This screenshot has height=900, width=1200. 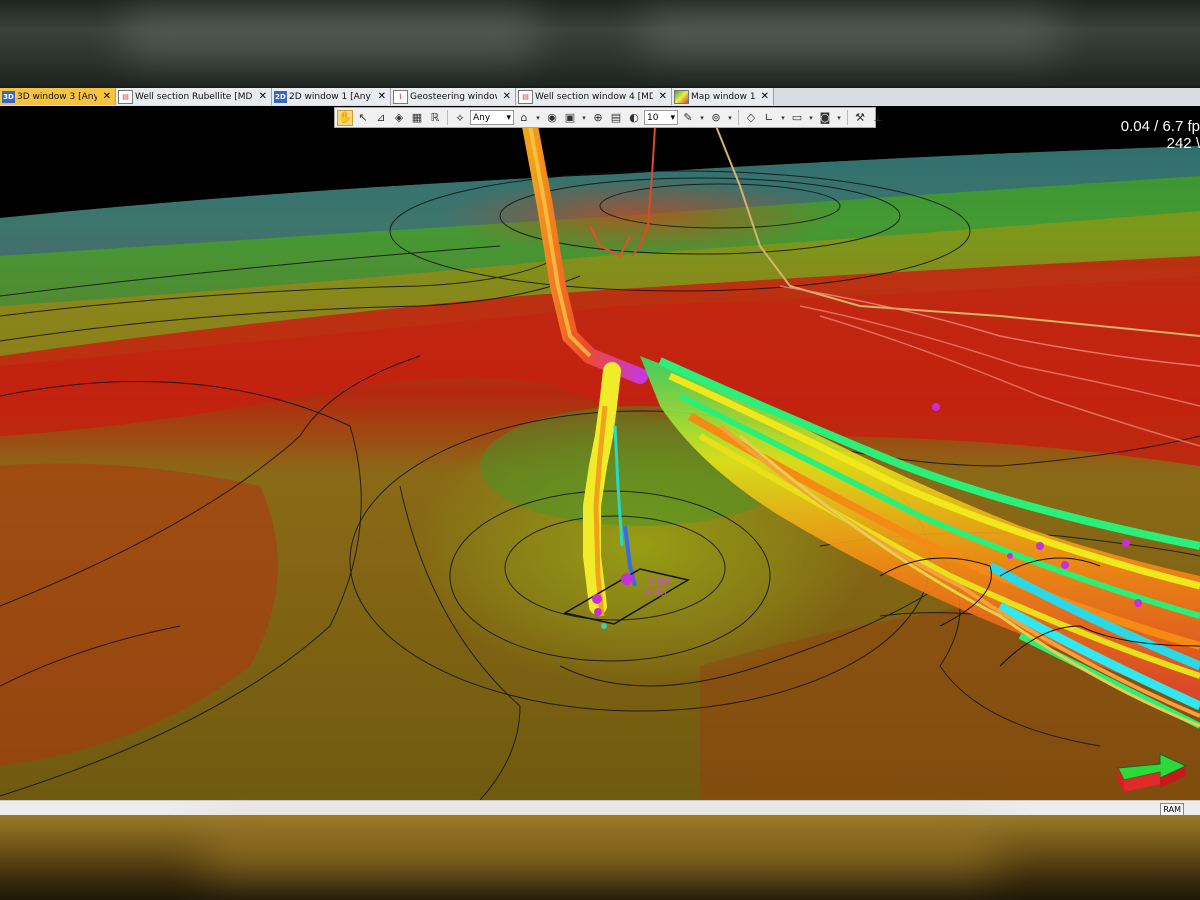 I want to click on tab-well-section-window-4: ▤ Well section window 4 [MD] ✕, so click(x=594, y=96).